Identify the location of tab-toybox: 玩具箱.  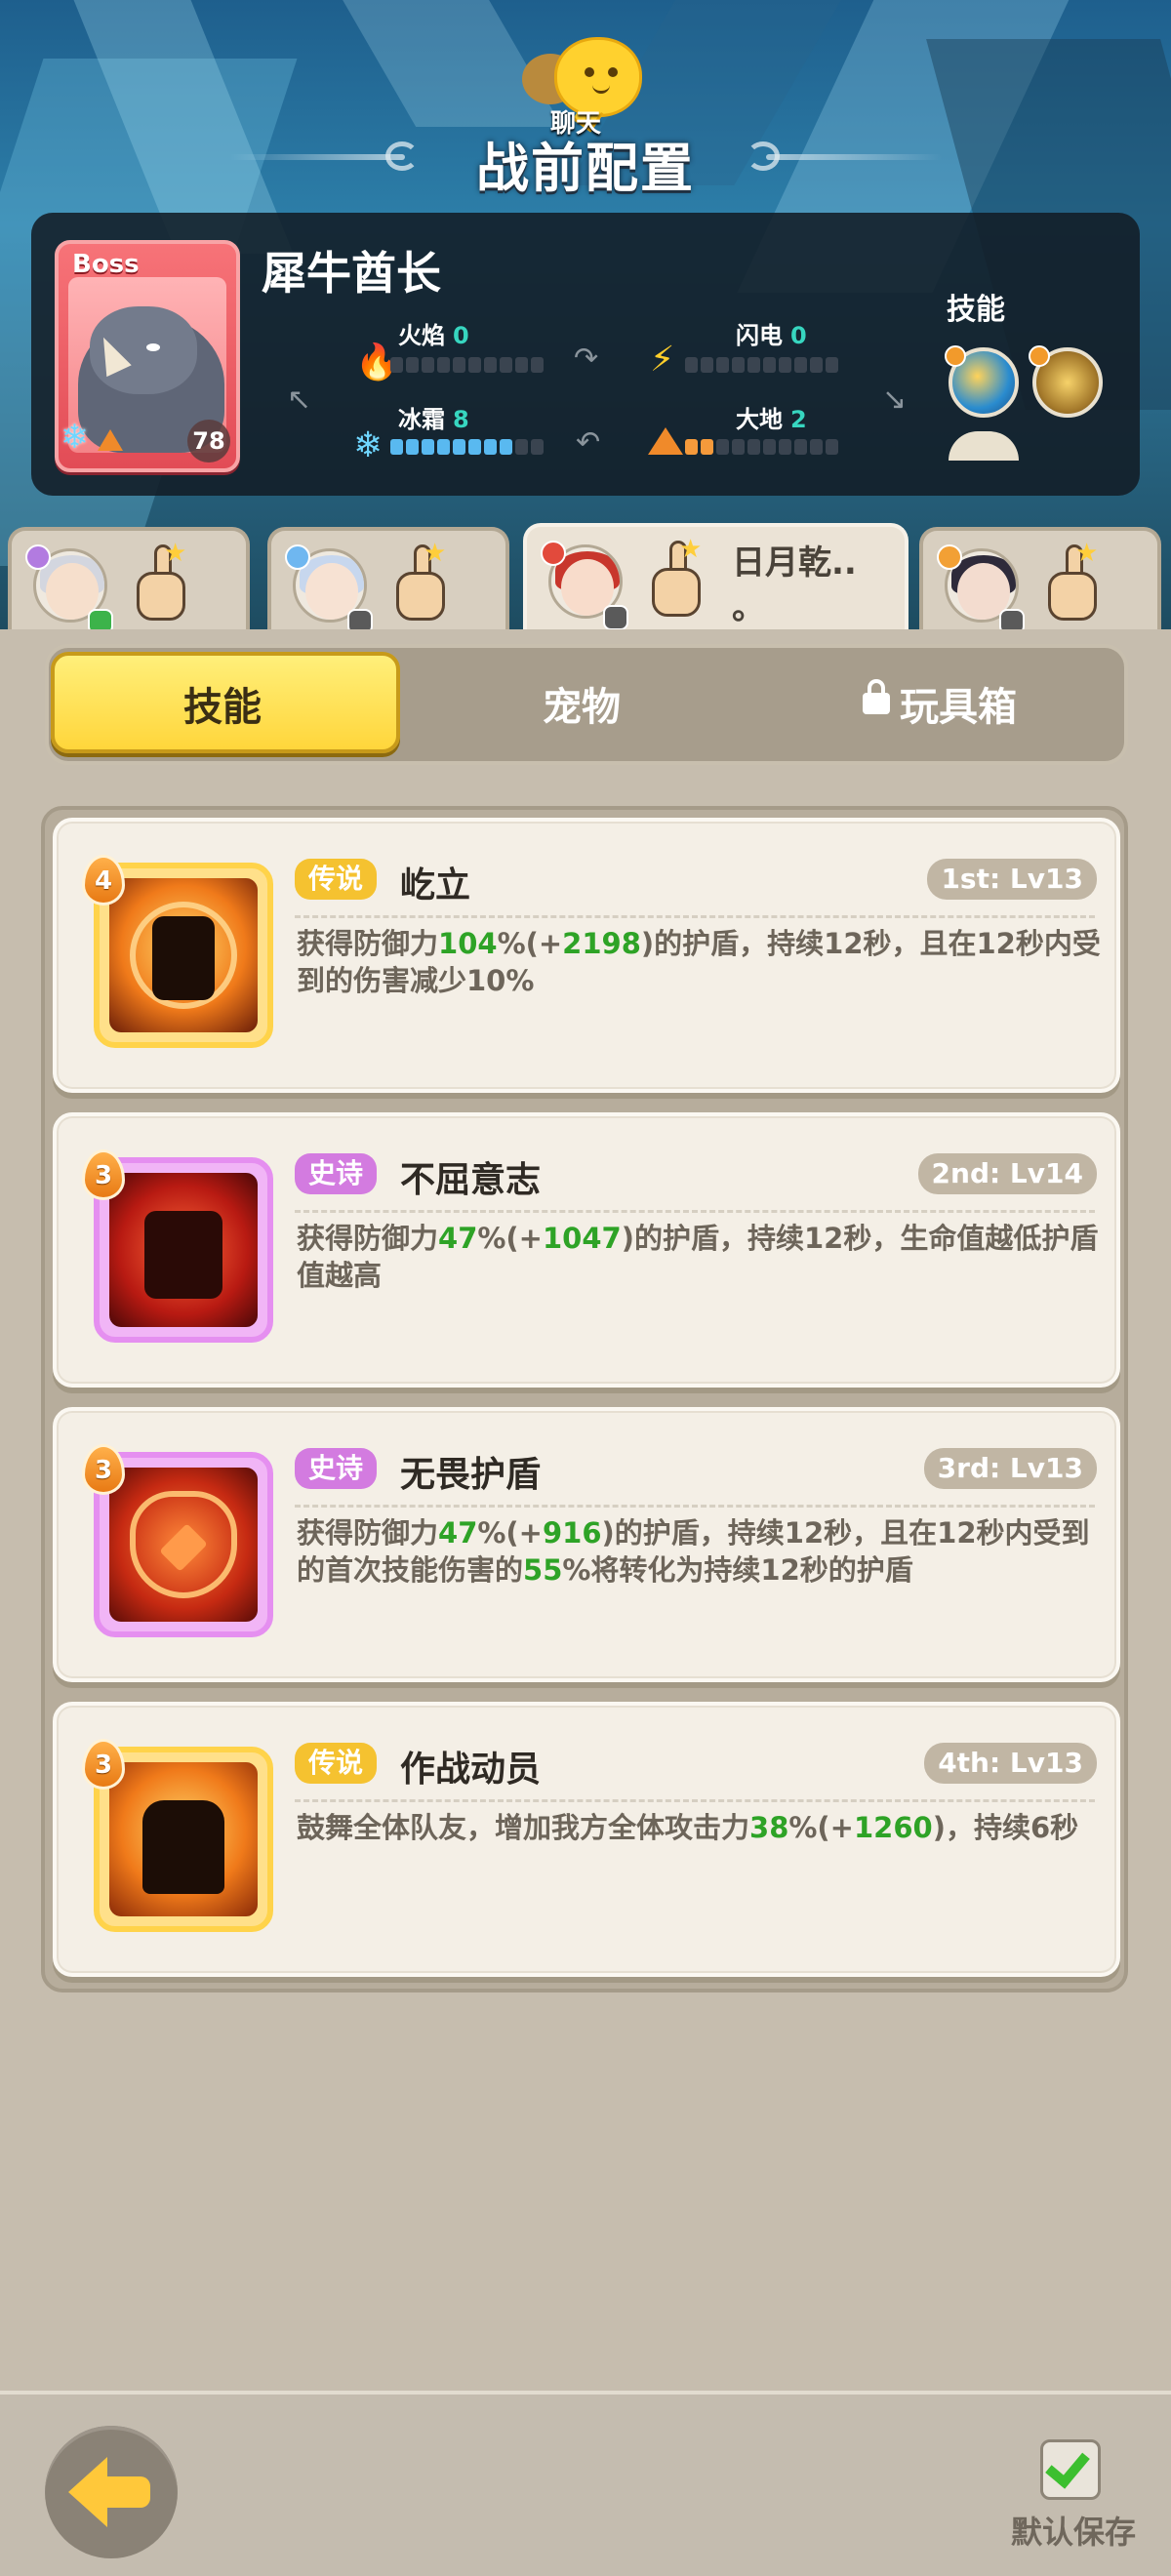
(958, 703).